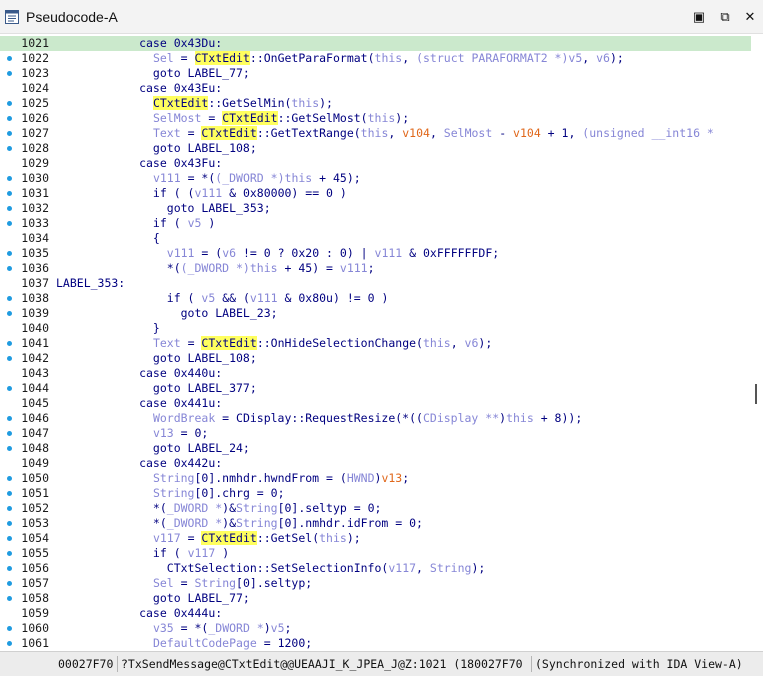 The image size is (763, 676). I want to click on code-token: ,, so click(437, 133).